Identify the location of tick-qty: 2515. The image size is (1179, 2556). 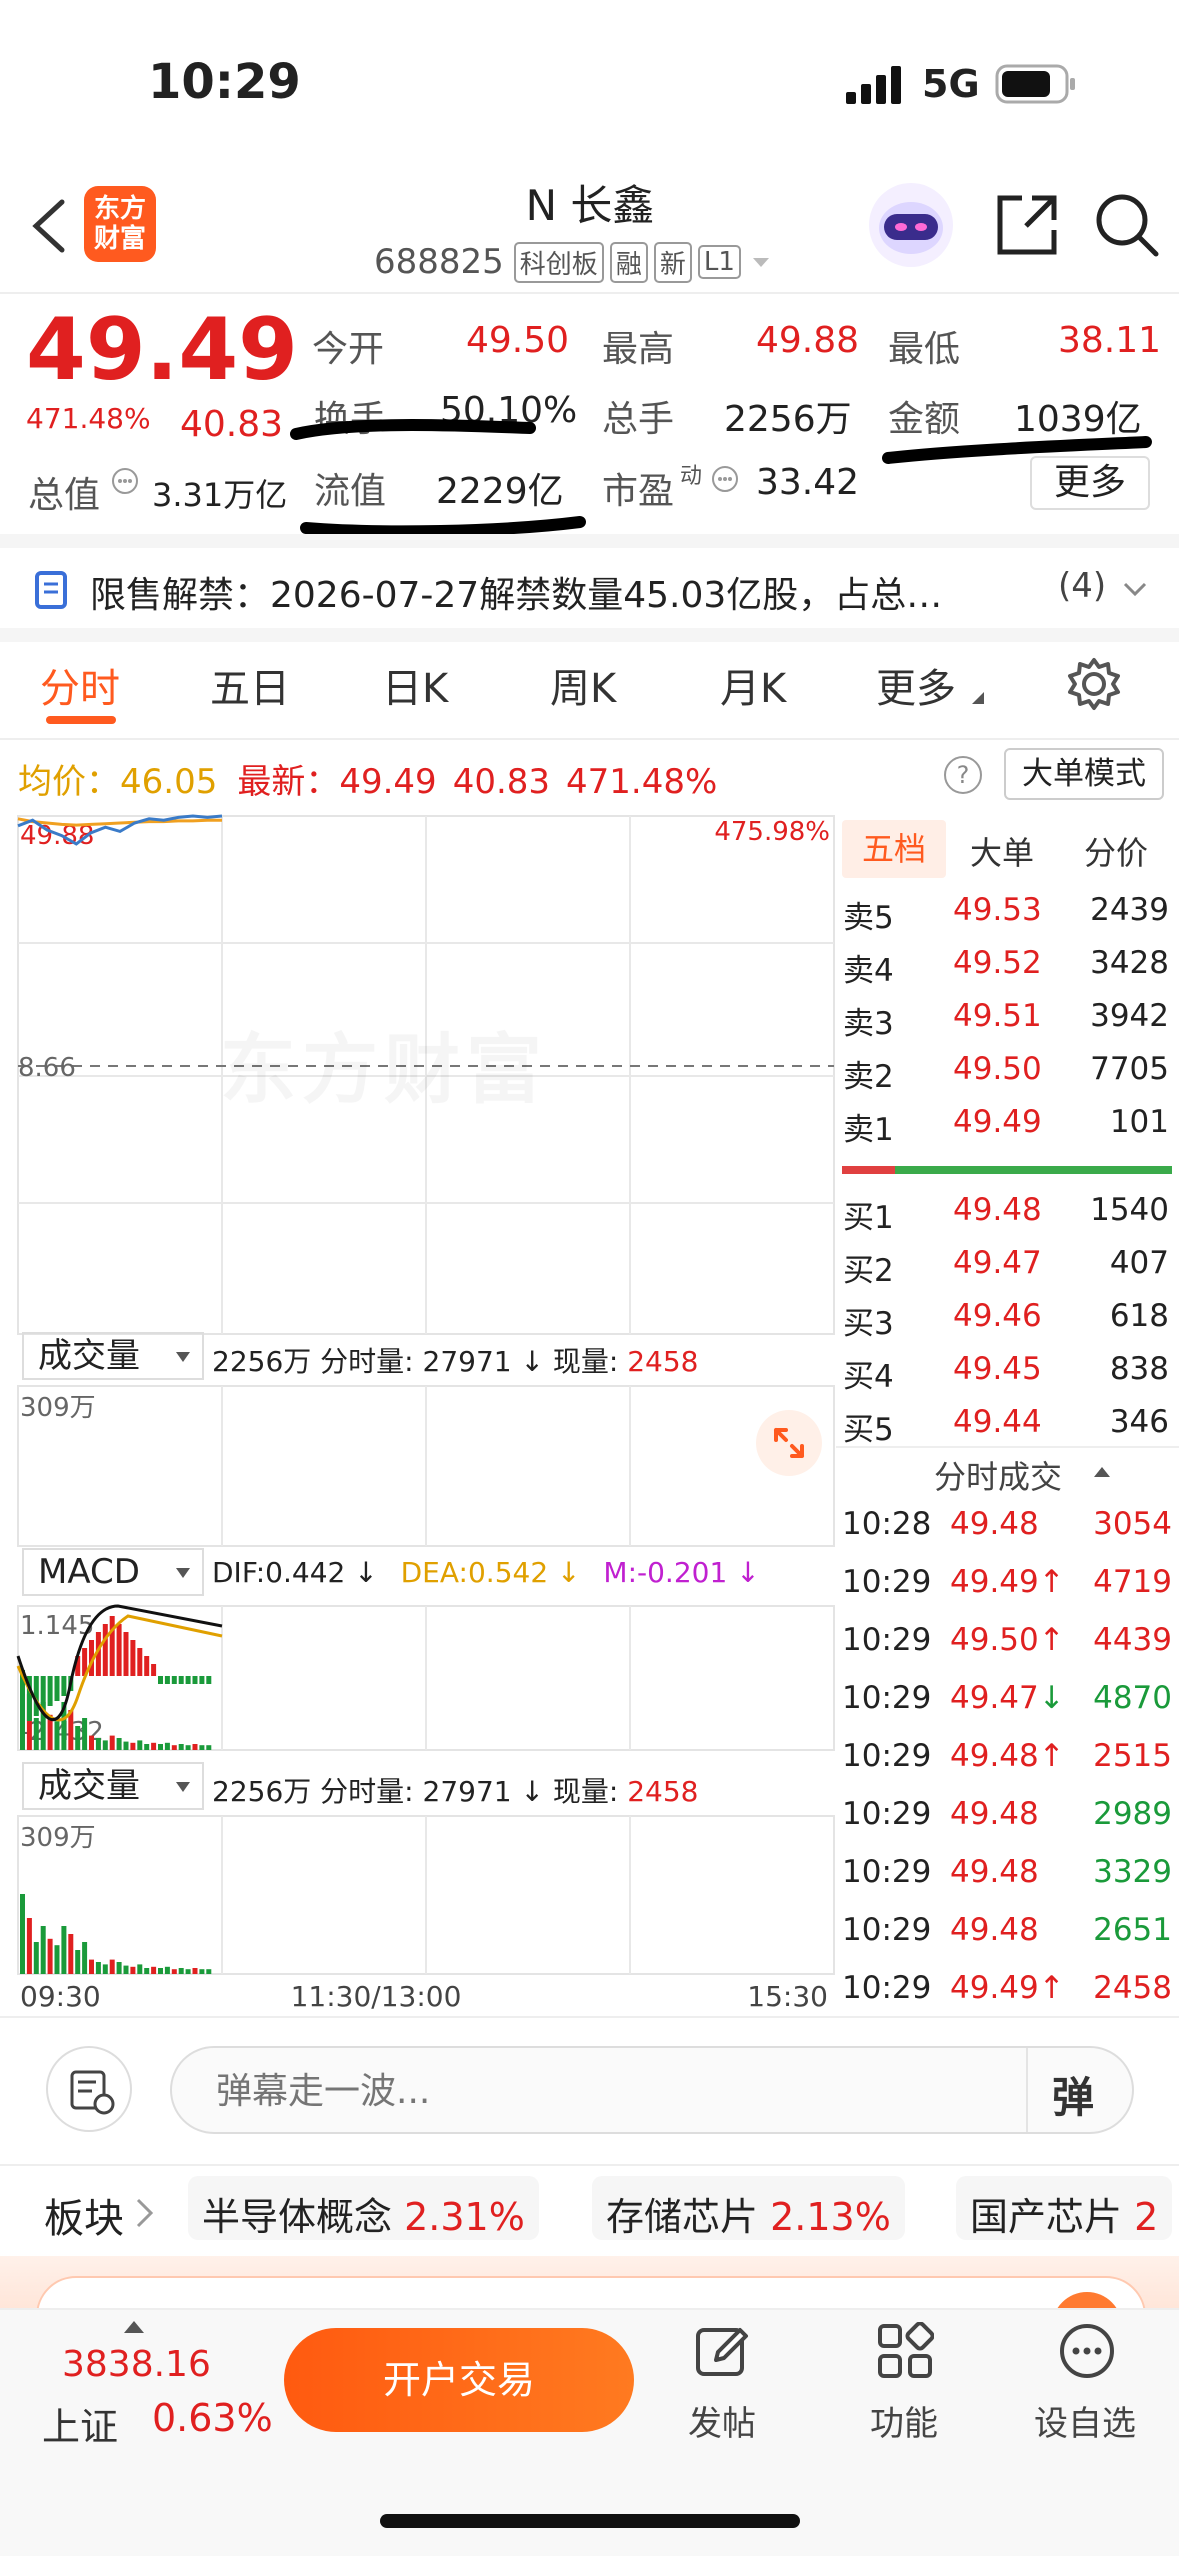
(1132, 1756).